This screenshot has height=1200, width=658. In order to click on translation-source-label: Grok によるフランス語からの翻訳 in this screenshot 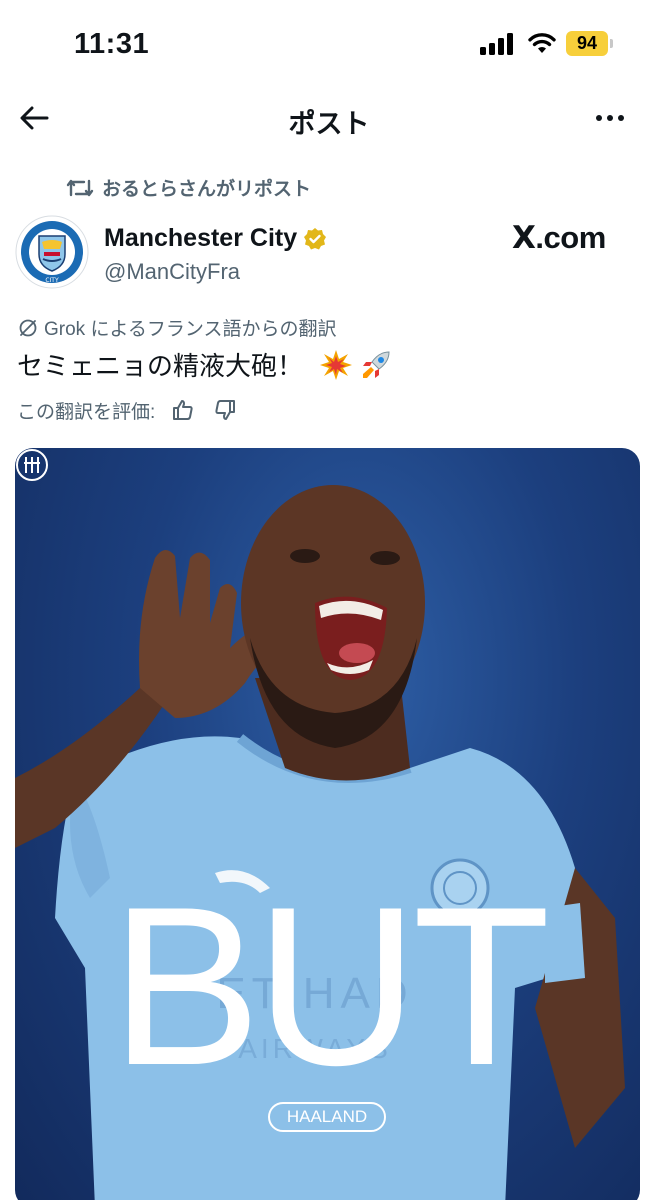, I will do `click(190, 329)`.